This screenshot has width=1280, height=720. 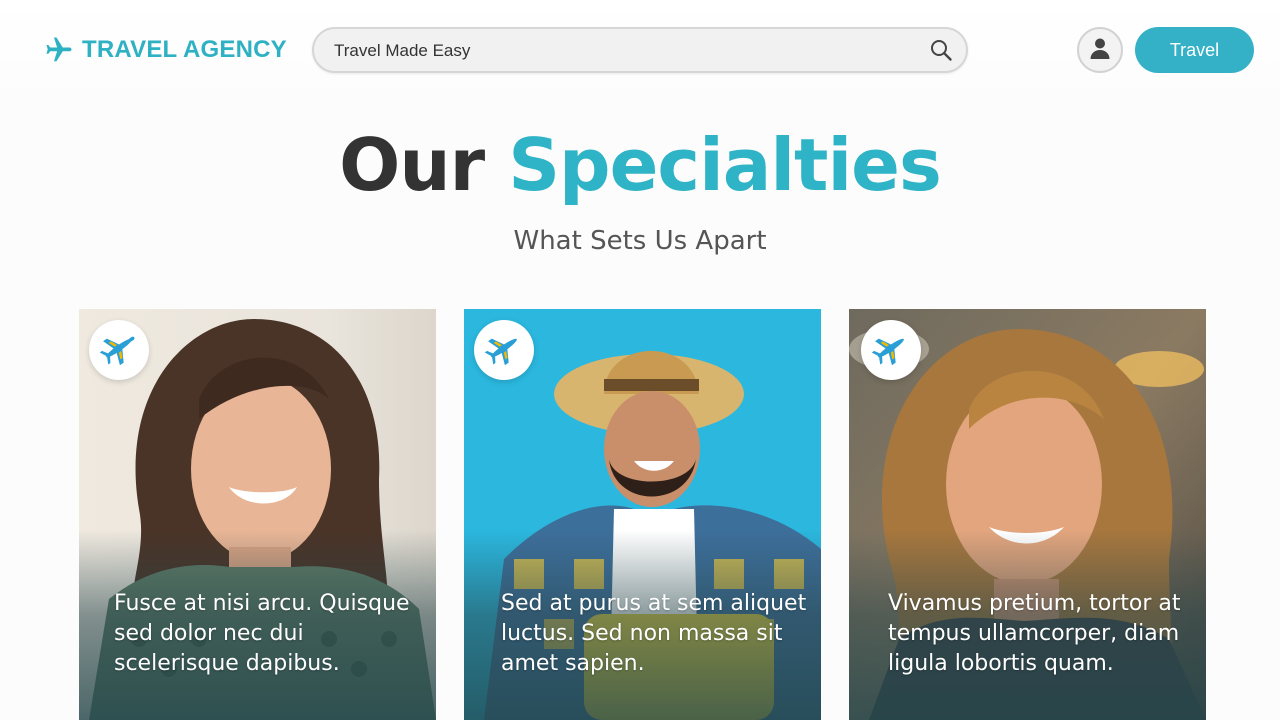 I want to click on logo-text: TRAVEL AGENCY, so click(x=184, y=49).